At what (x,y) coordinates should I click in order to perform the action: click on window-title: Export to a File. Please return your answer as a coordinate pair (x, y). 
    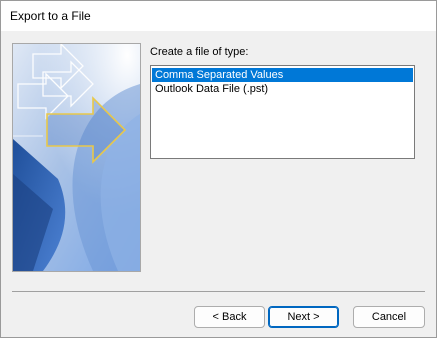
    Looking at the image, I should click on (50, 16).